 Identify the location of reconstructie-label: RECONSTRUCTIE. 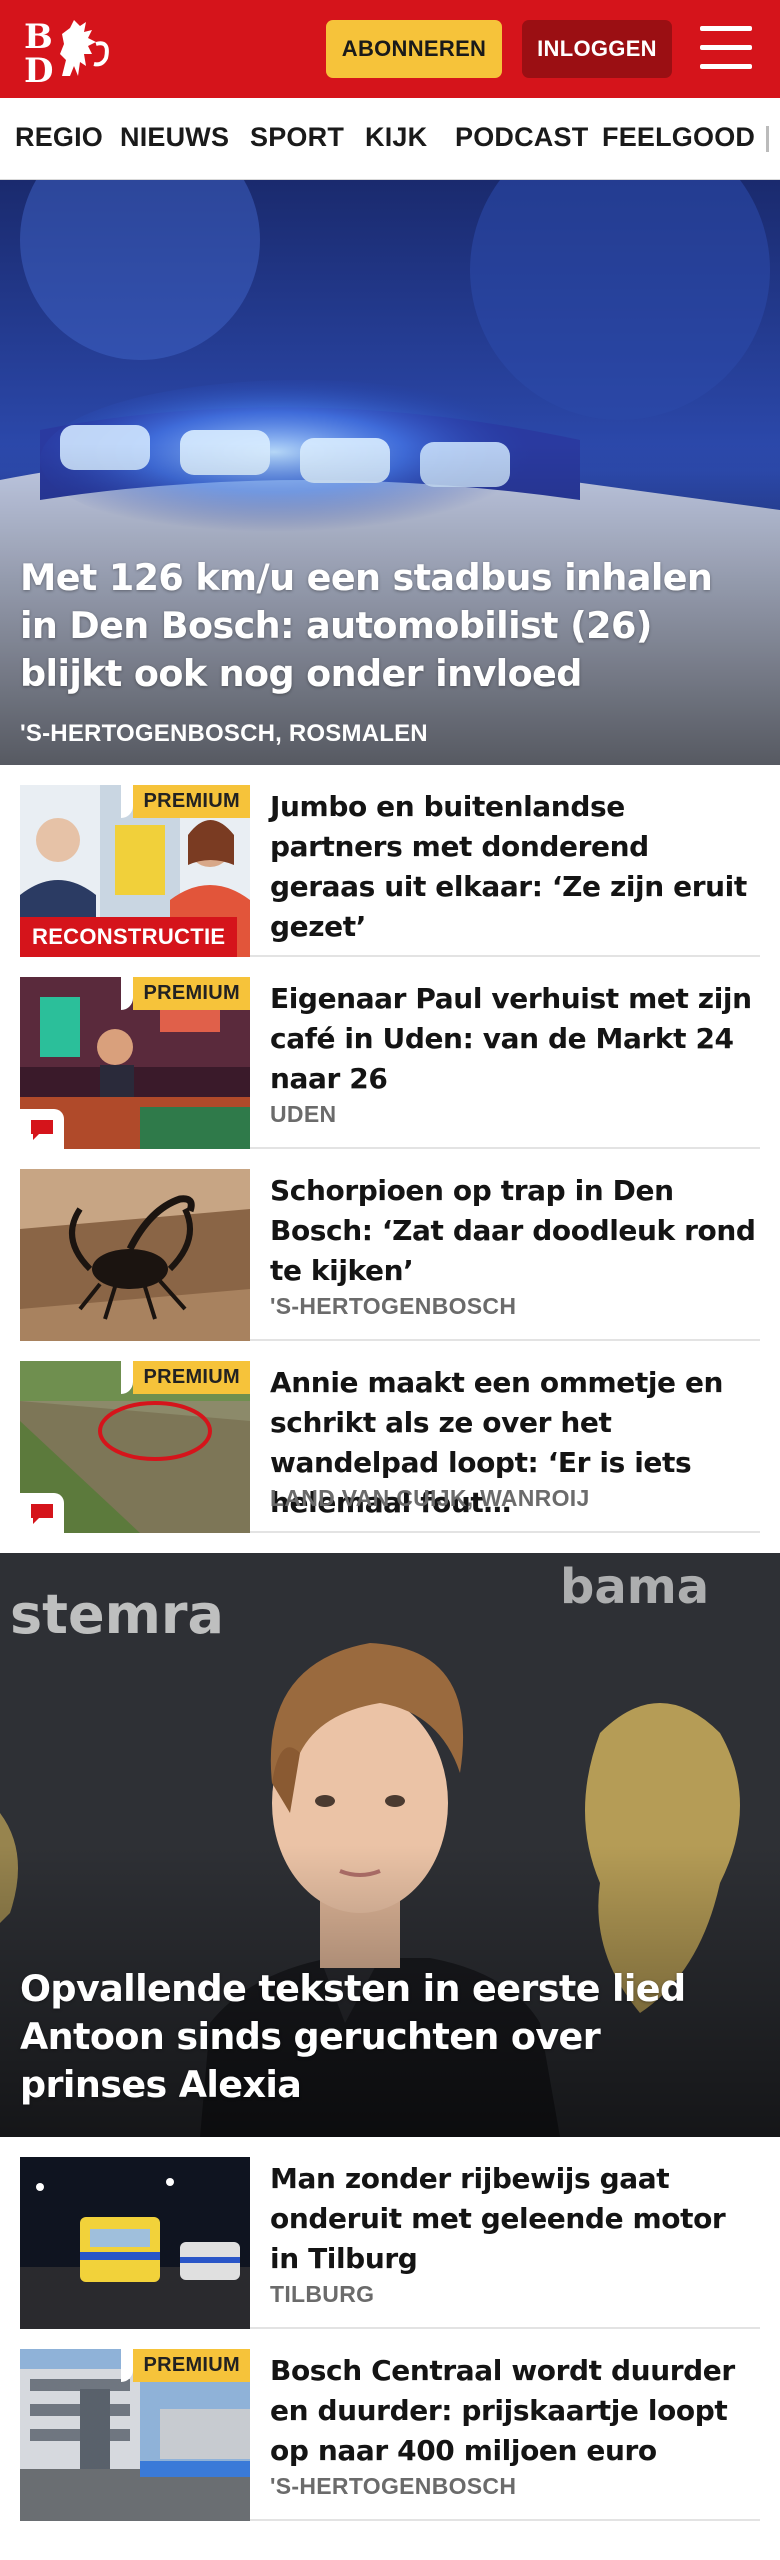
(129, 937).